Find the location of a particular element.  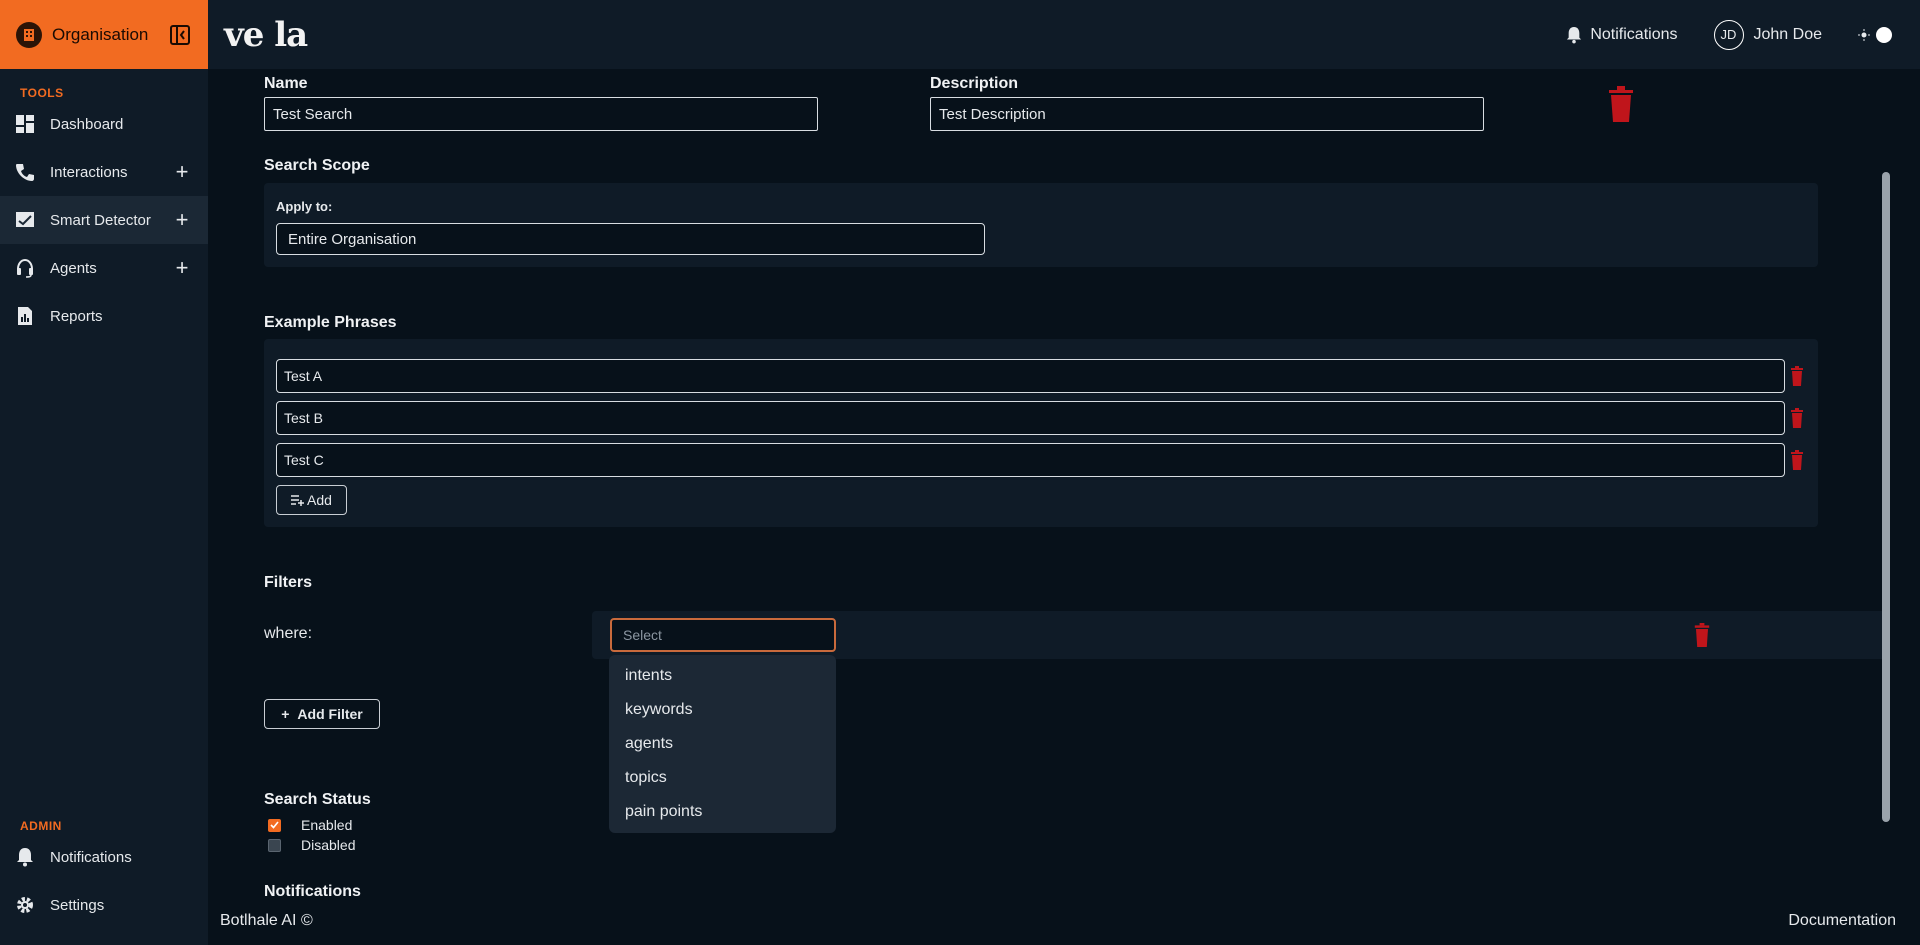

search-scope-panel: Apply to: Entire Organisation is located at coordinates (1041, 225).